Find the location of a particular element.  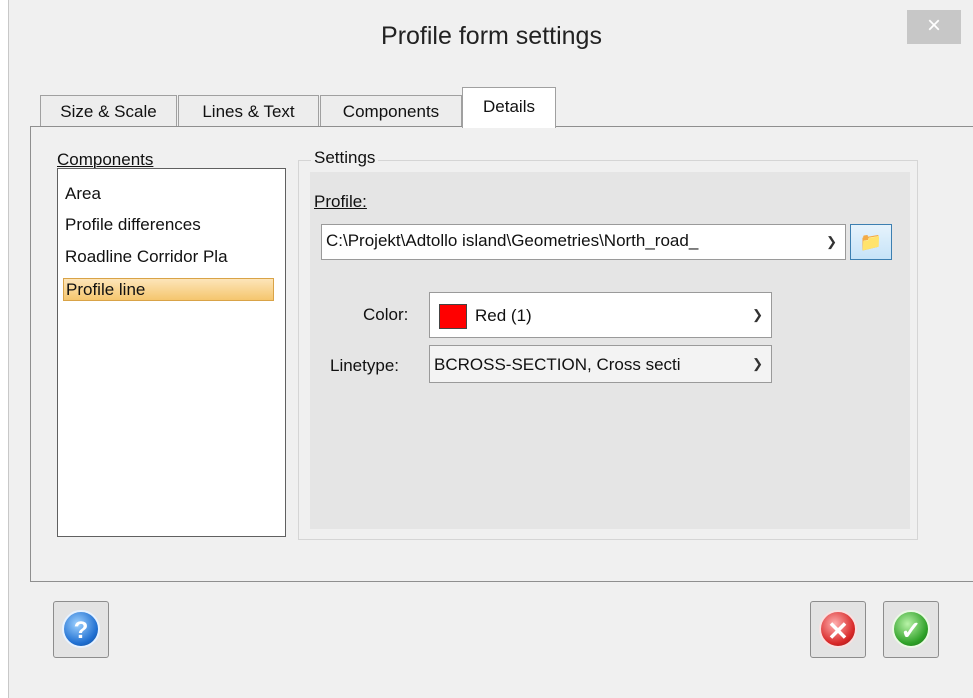

list-item: Profile differences is located at coordinates (133, 225).